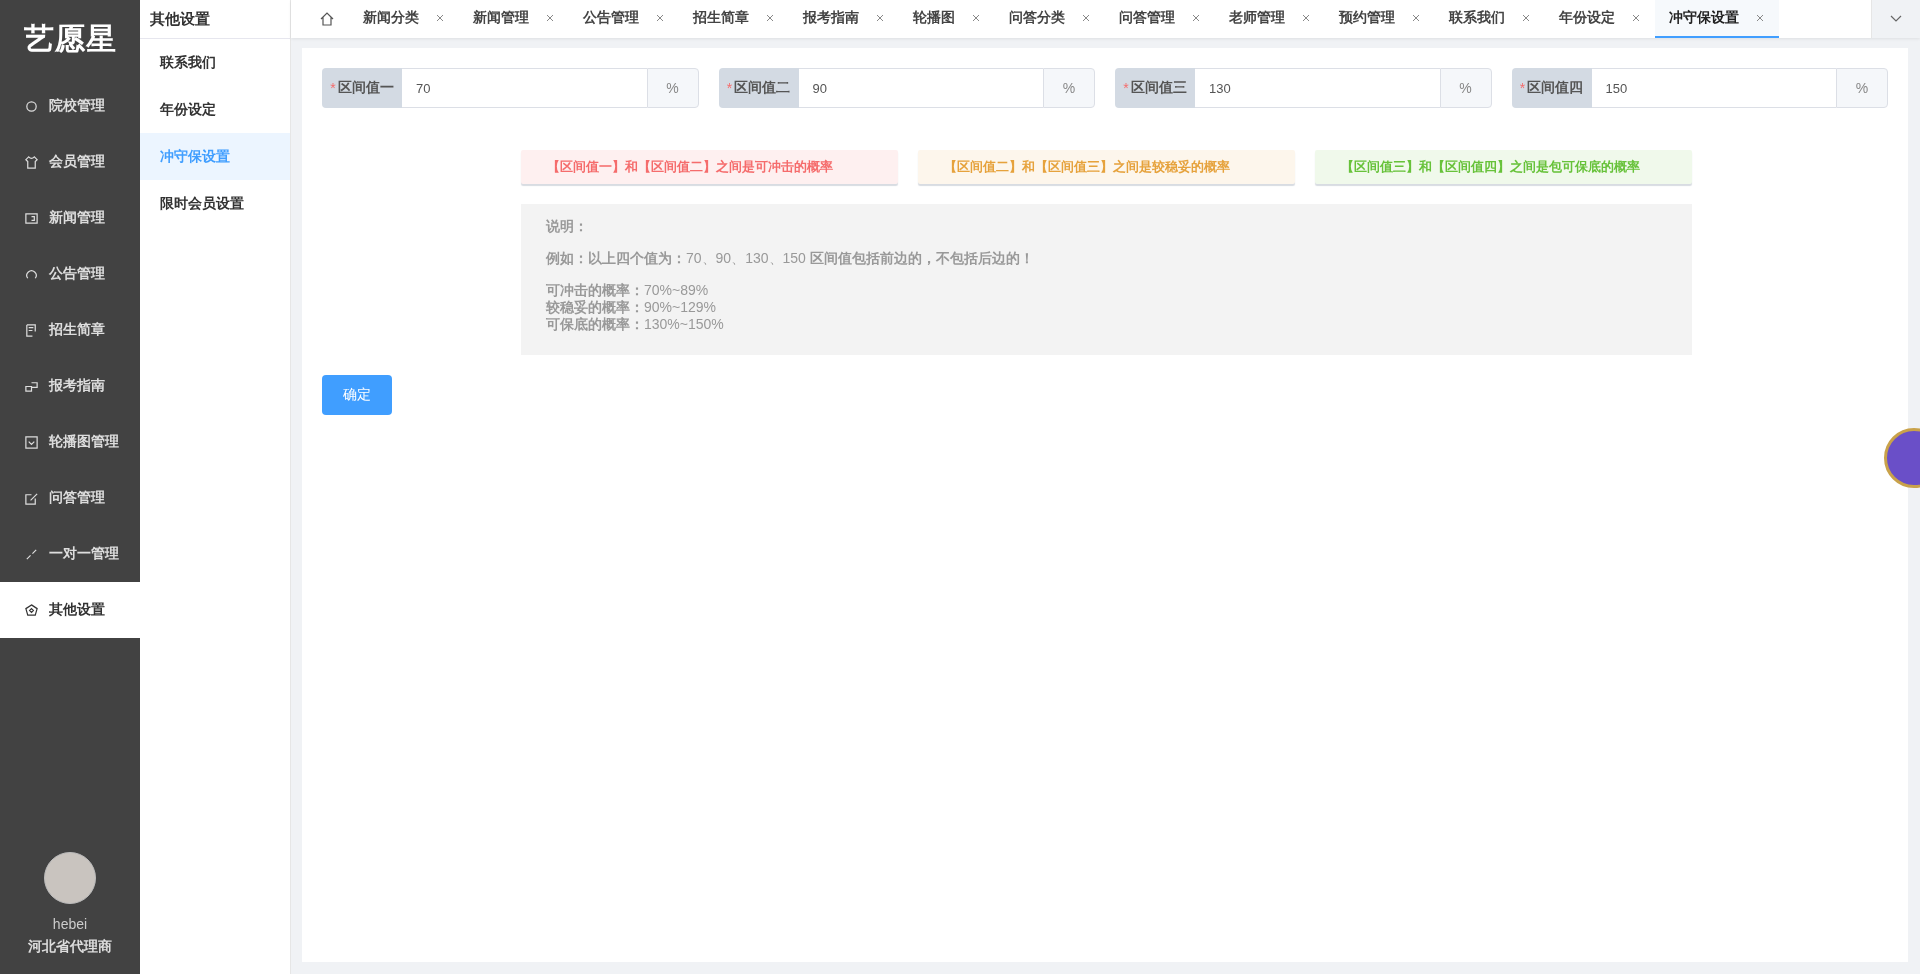 This screenshot has width=1920, height=974. Describe the element at coordinates (404, 19) in the screenshot. I see `tab: 新闻分类` at that location.